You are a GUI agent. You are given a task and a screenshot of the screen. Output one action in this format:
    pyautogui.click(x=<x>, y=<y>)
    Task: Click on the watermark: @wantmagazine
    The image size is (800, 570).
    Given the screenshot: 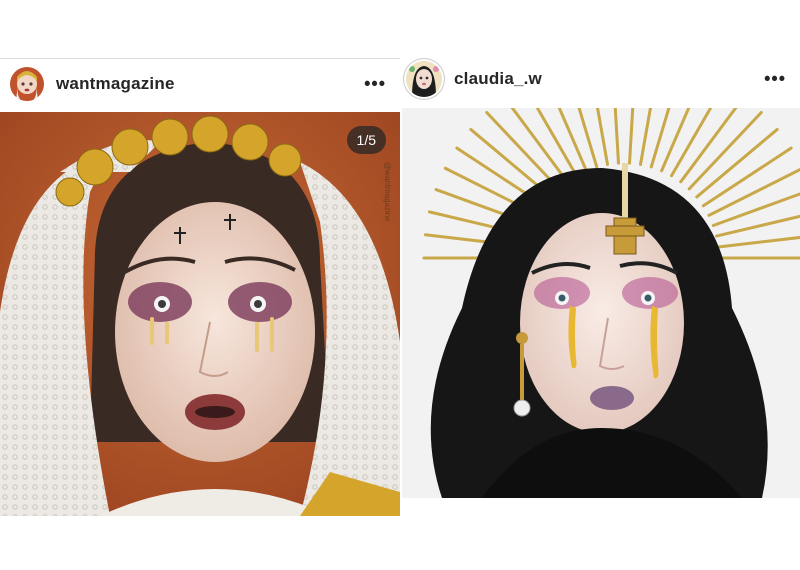 What is the action you would take?
    pyautogui.click(x=387, y=192)
    